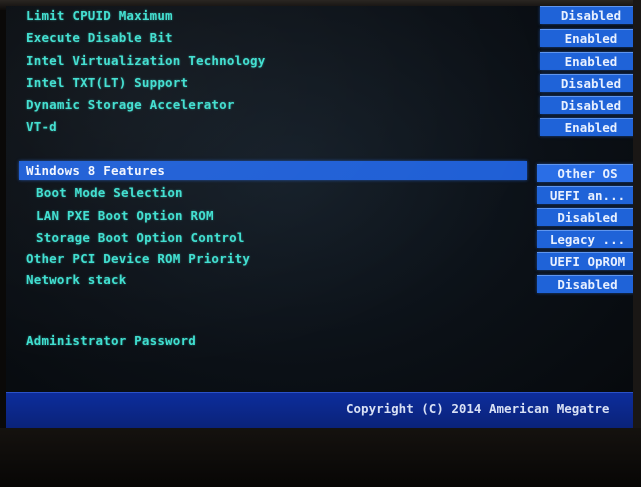  Describe the element at coordinates (320, 457) in the screenshot. I see `monitor-bezel-bottom` at that location.